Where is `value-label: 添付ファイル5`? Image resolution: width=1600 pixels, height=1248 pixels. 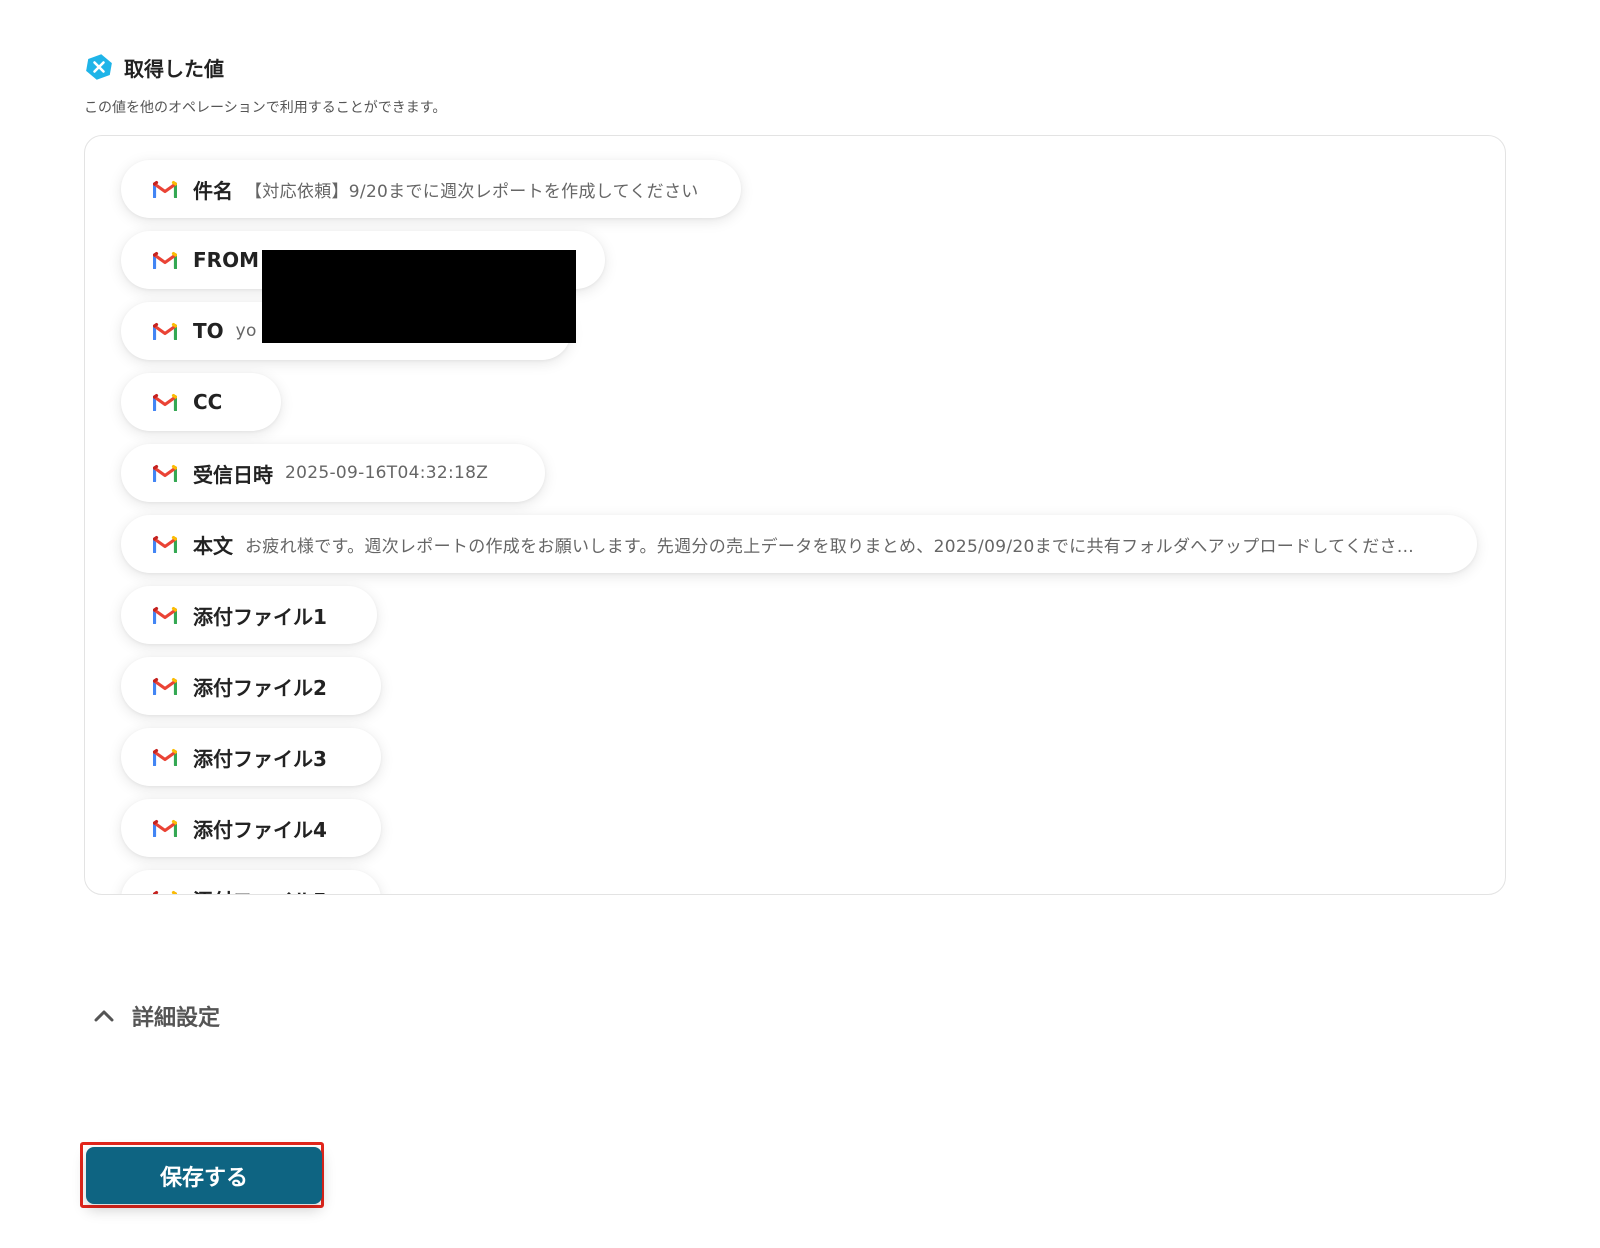 value-label: 添付ファイル5 is located at coordinates (260, 890).